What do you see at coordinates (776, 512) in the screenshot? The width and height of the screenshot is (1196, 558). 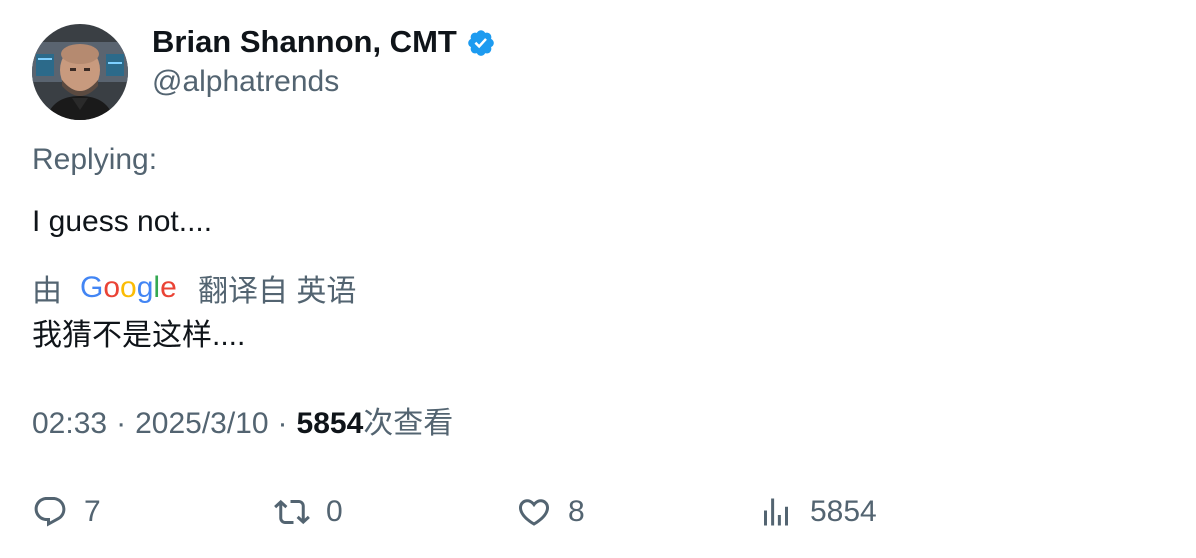 I see `bar-chart-icon` at bounding box center [776, 512].